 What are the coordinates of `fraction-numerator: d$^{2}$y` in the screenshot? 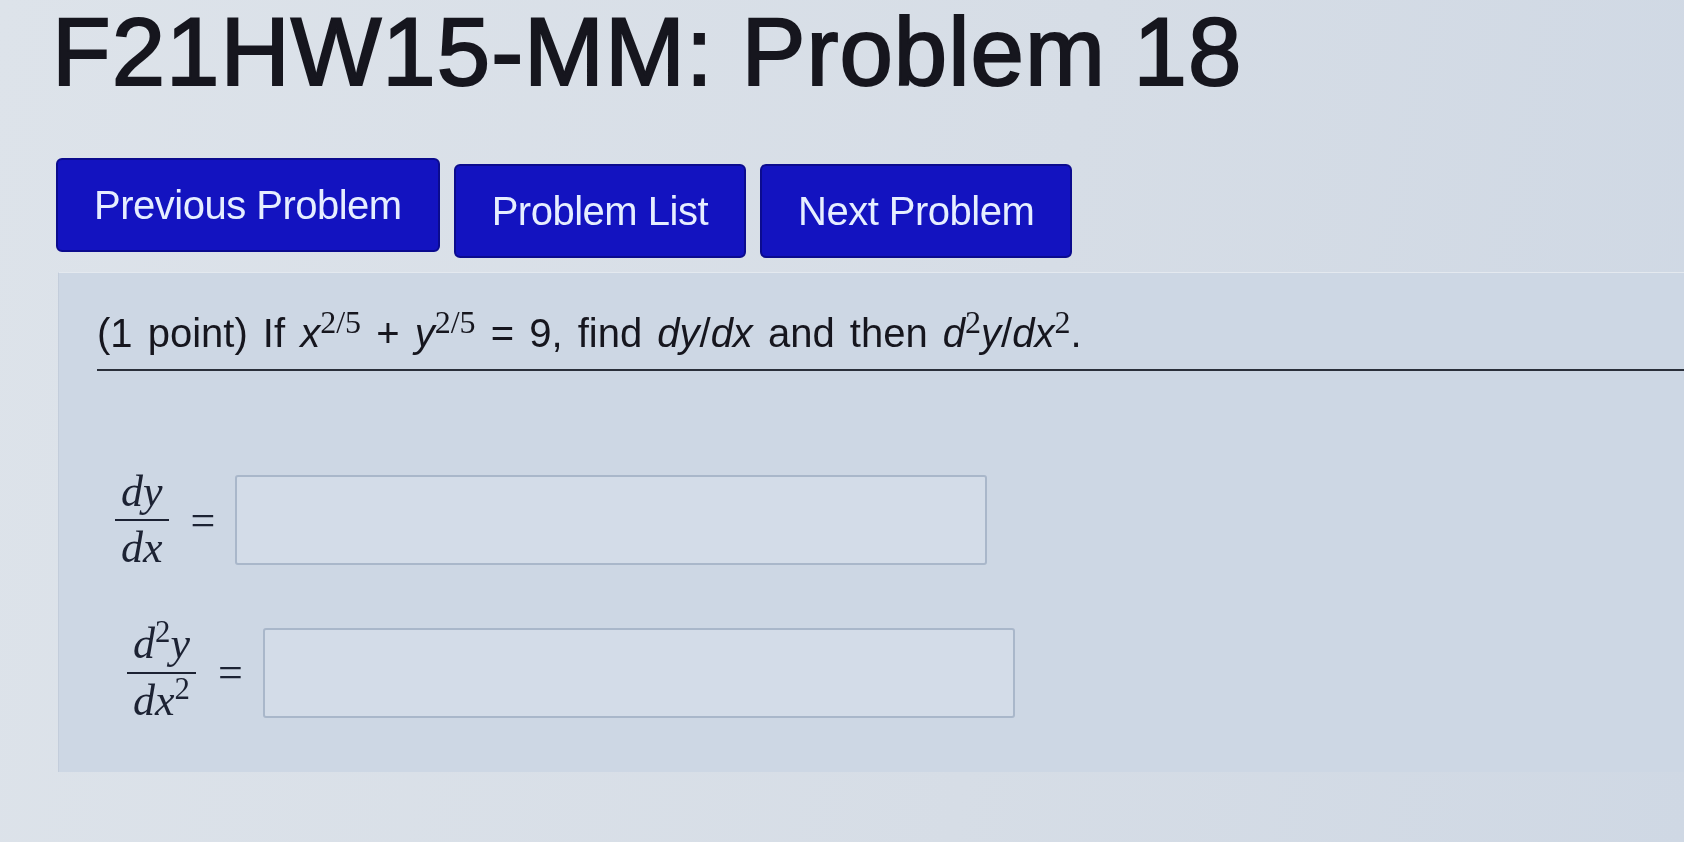 It's located at (161, 646).